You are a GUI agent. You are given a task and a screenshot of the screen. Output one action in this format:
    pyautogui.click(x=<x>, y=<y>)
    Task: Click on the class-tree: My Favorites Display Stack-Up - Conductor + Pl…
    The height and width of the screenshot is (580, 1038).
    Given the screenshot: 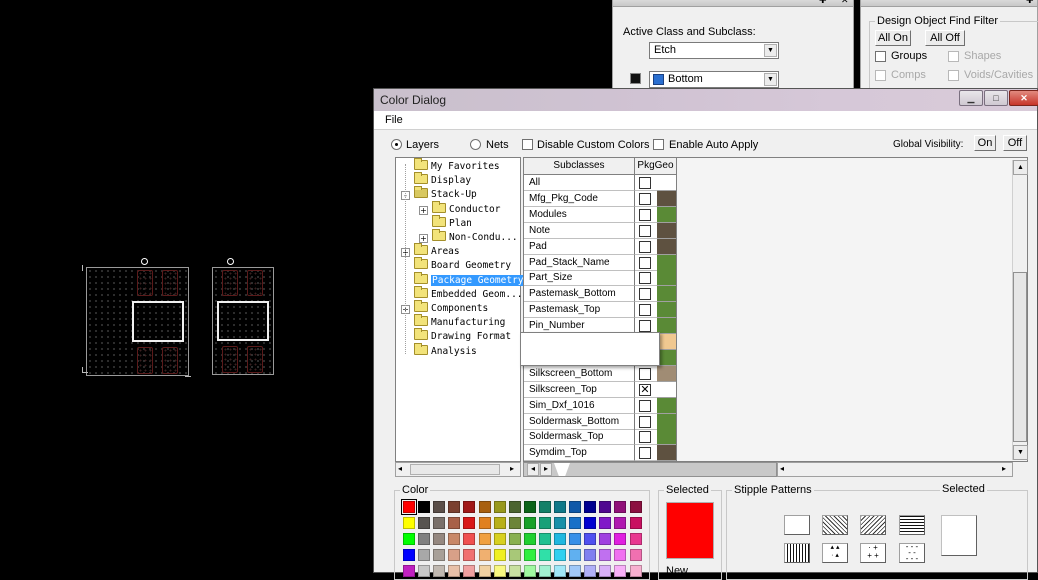 What is the action you would take?
    pyautogui.click(x=460, y=309)
    